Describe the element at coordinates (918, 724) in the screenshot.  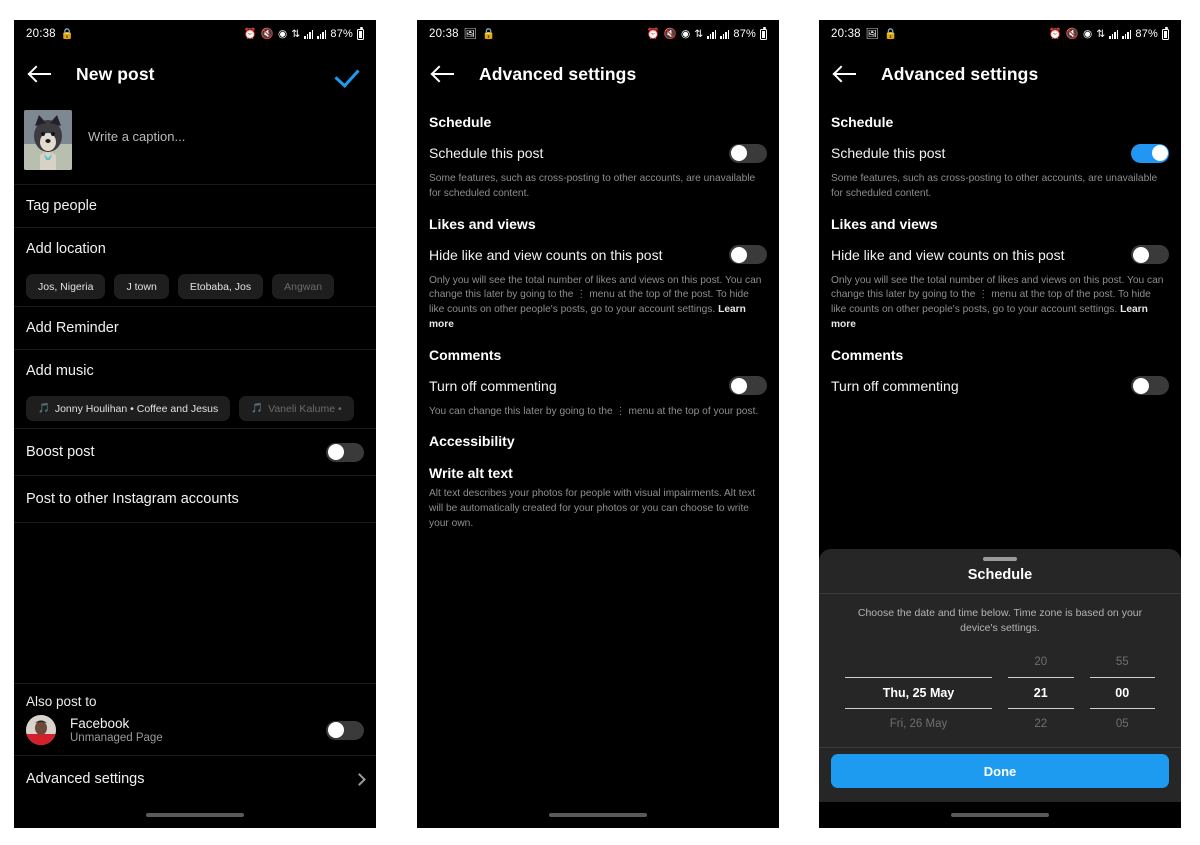
I see `picker-item-below: Fri, 26 May` at that location.